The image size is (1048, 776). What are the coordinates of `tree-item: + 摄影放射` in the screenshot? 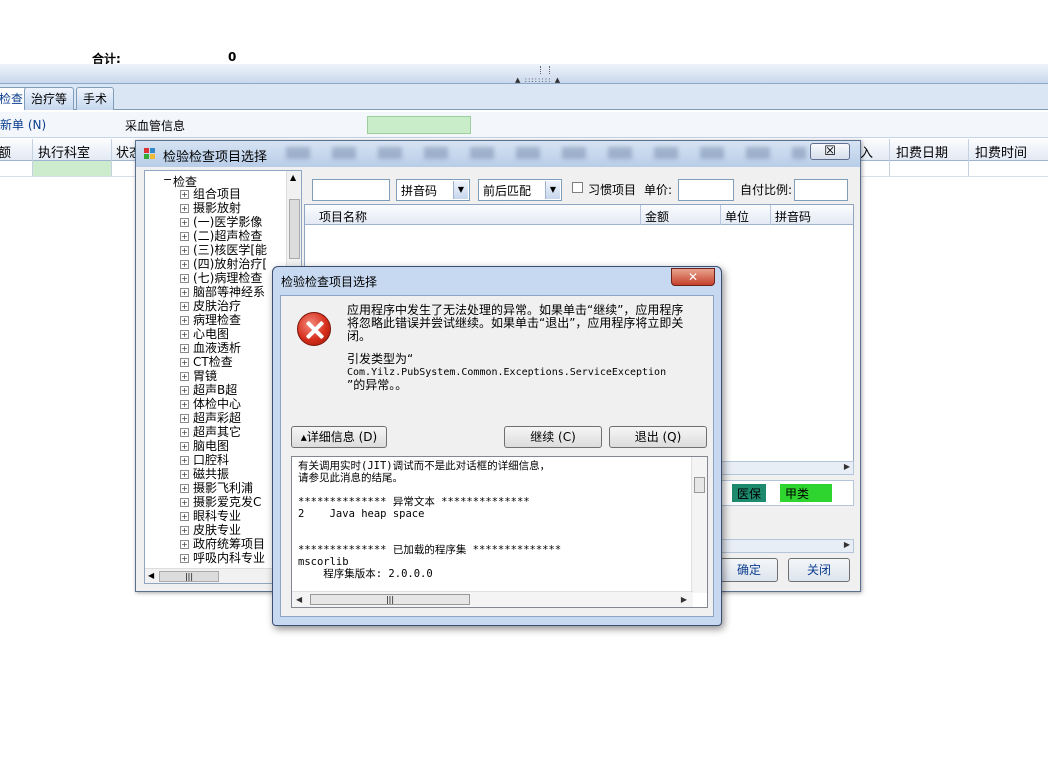 It's located at (210, 208).